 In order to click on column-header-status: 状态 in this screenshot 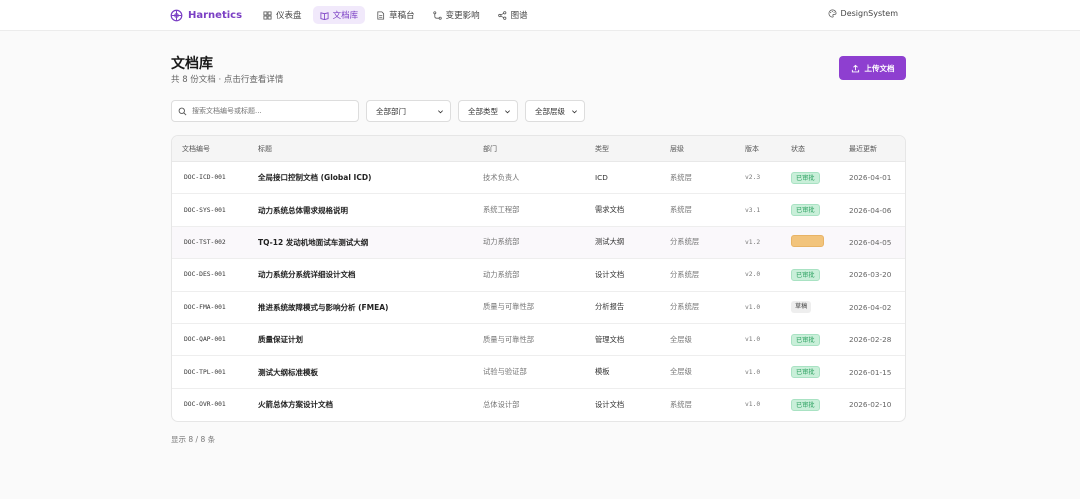, I will do `click(820, 149)`.